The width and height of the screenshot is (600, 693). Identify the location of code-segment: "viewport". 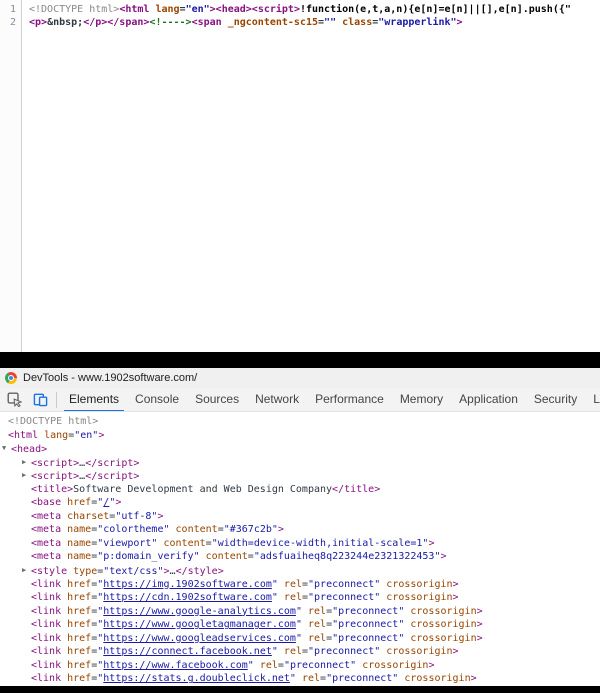
(127, 543).